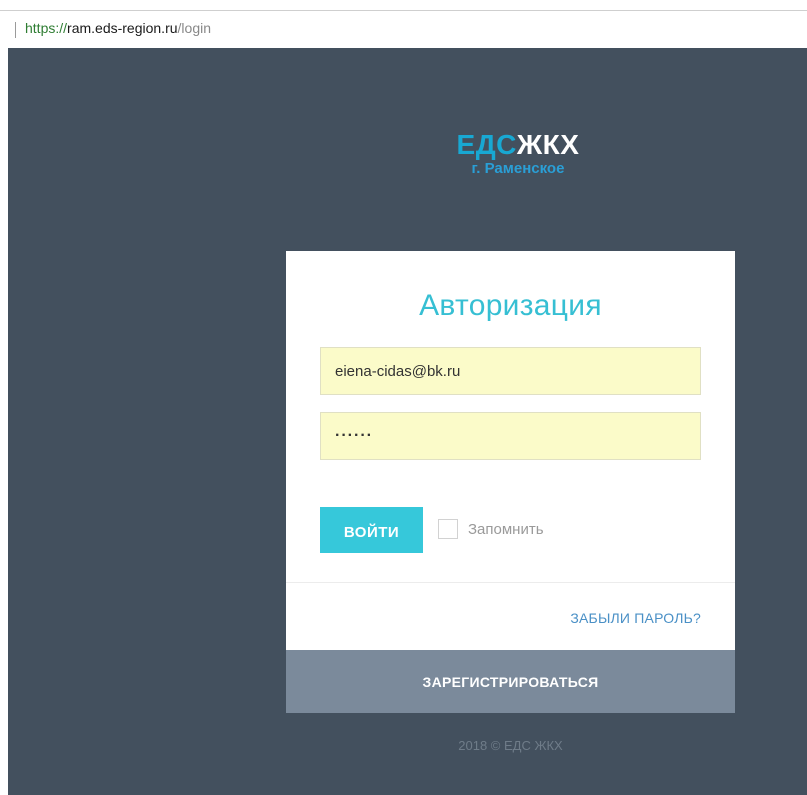 This screenshot has height=795, width=807. What do you see at coordinates (510, 305) in the screenshot?
I see `login-title: Авторизация` at bounding box center [510, 305].